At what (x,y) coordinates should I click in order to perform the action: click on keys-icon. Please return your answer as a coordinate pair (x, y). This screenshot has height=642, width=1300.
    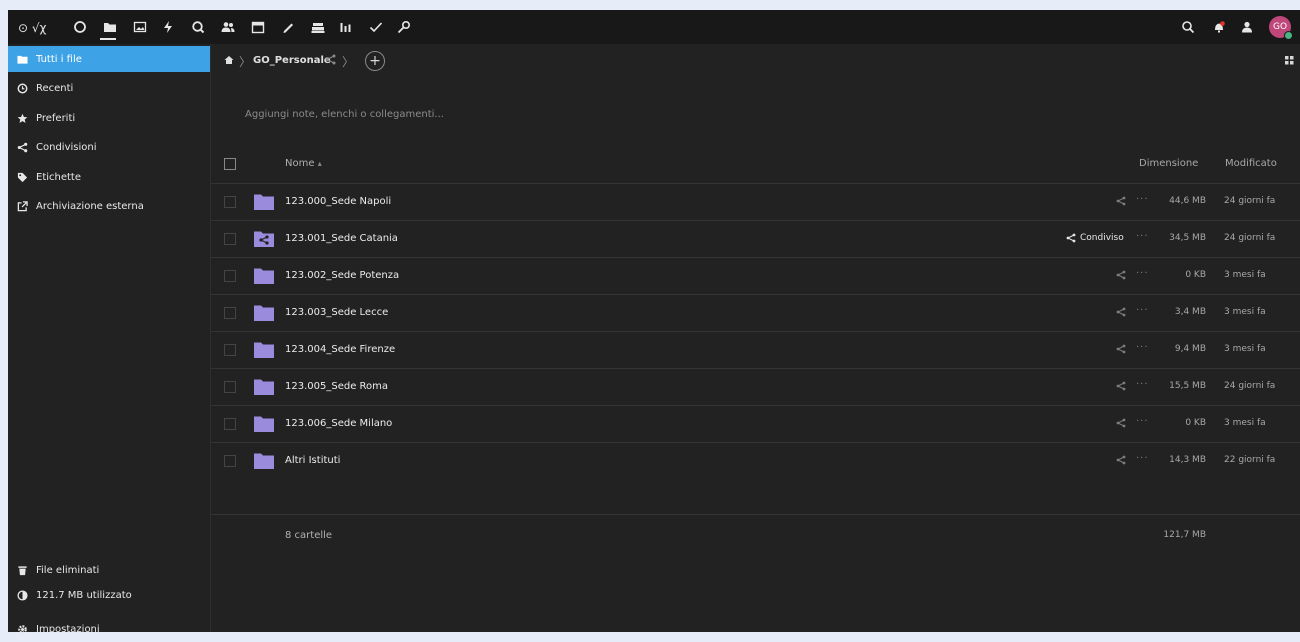
    Looking at the image, I should click on (404, 27).